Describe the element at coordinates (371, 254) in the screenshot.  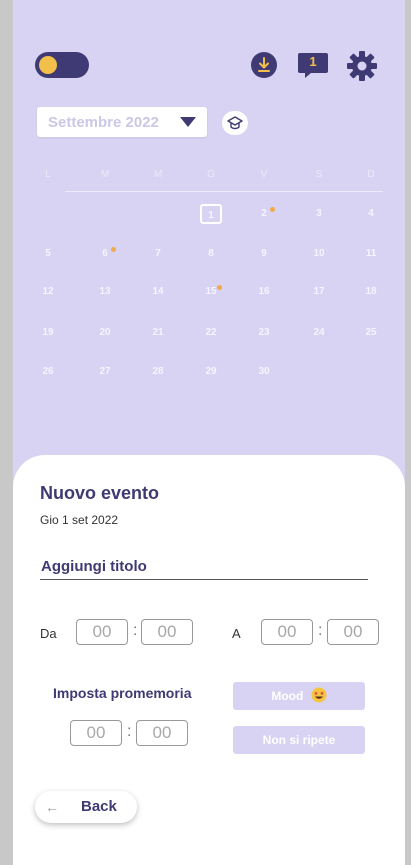
I see `calendar-day: 11` at that location.